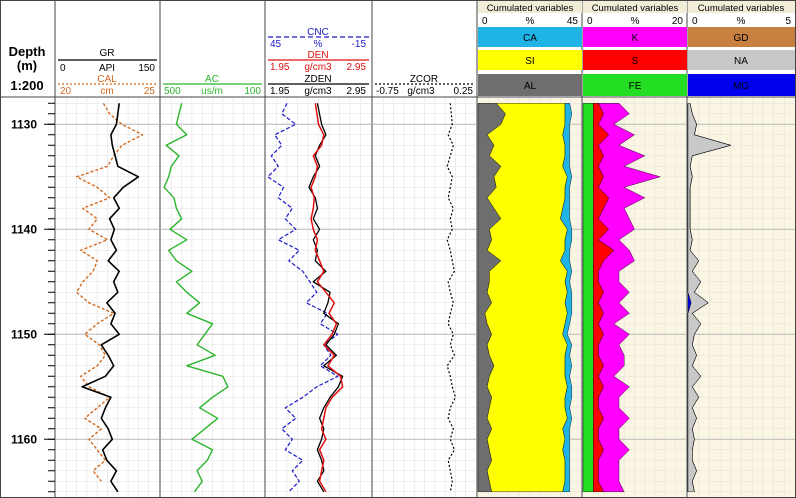 The width and height of the screenshot is (796, 498). Describe the element at coordinates (635, 61) in the screenshot. I see `legend-label-s: S` at that location.